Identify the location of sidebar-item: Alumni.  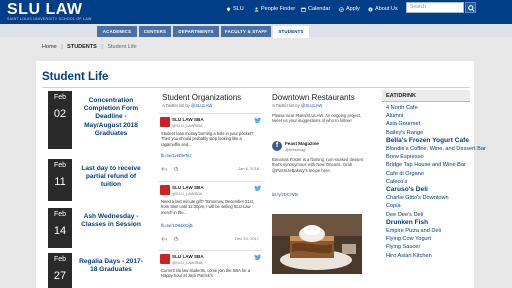
(428, 116).